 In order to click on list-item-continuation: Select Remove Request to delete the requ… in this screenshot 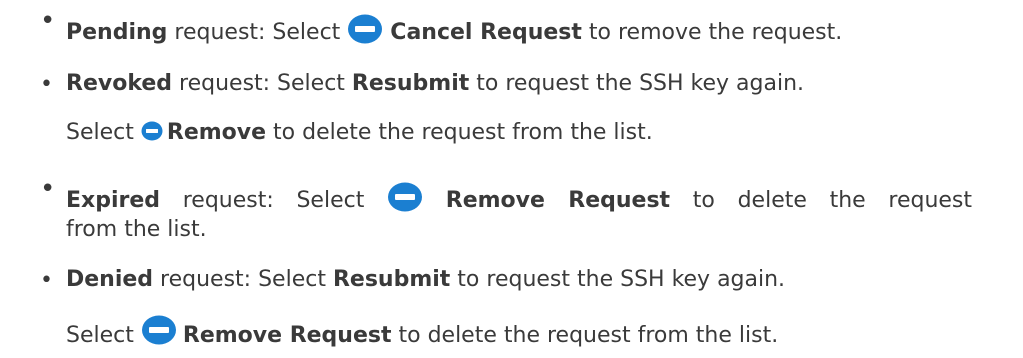, I will do `click(422, 333)`.